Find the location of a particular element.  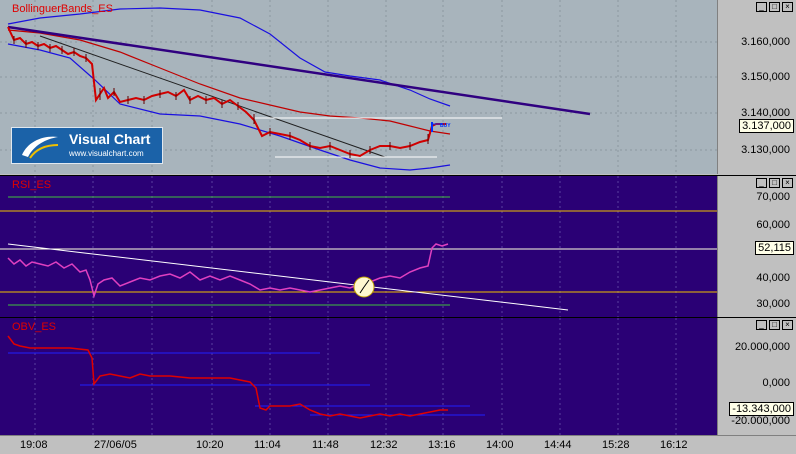

price-axis-label: 3.140,000 is located at coordinates (765, 113).